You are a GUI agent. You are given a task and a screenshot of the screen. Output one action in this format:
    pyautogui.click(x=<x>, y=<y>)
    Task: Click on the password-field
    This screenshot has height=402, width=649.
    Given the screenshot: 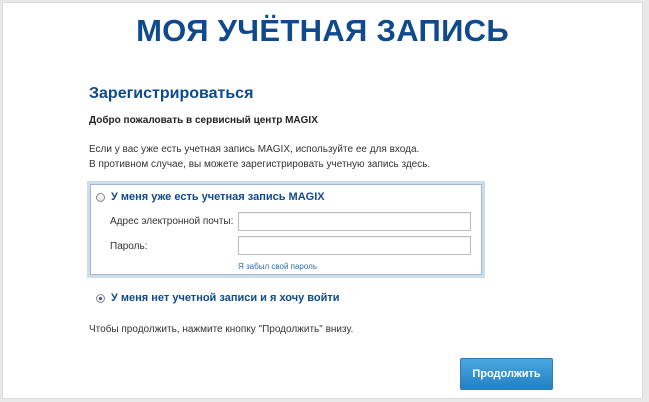 What is the action you would take?
    pyautogui.click(x=354, y=245)
    